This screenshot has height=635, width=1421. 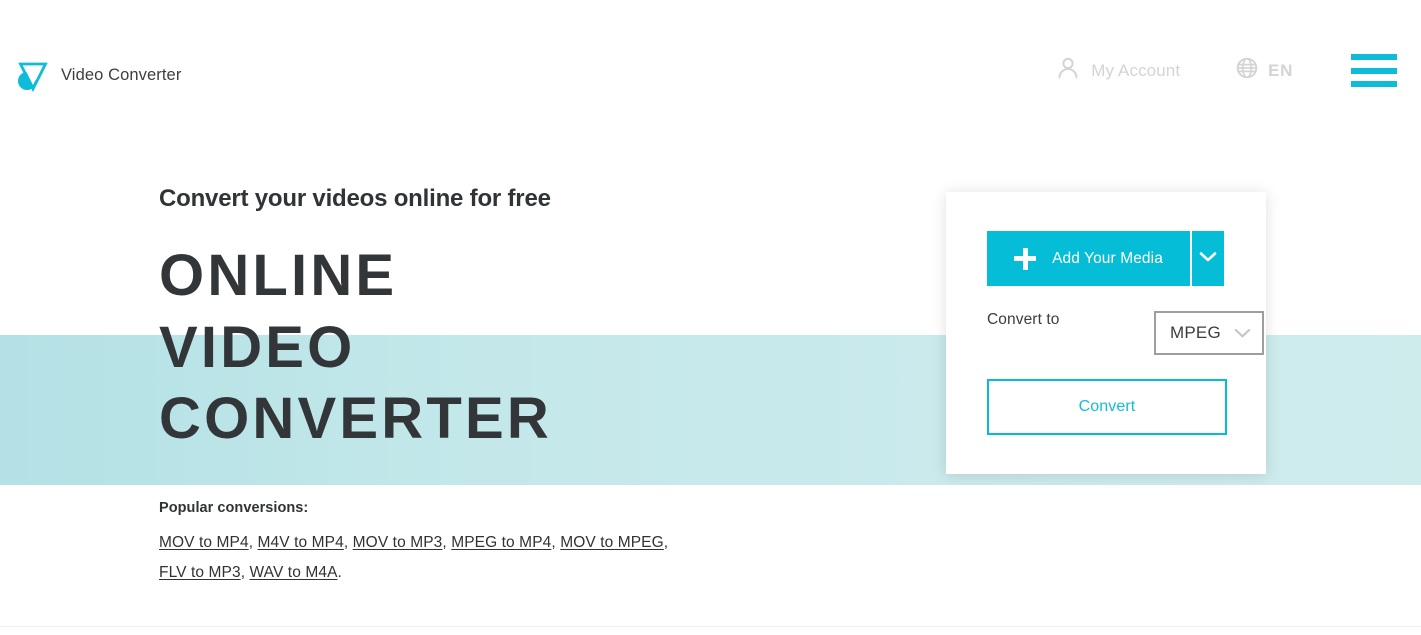 I want to click on add-your-media-label: Add Your Media, so click(x=1107, y=258).